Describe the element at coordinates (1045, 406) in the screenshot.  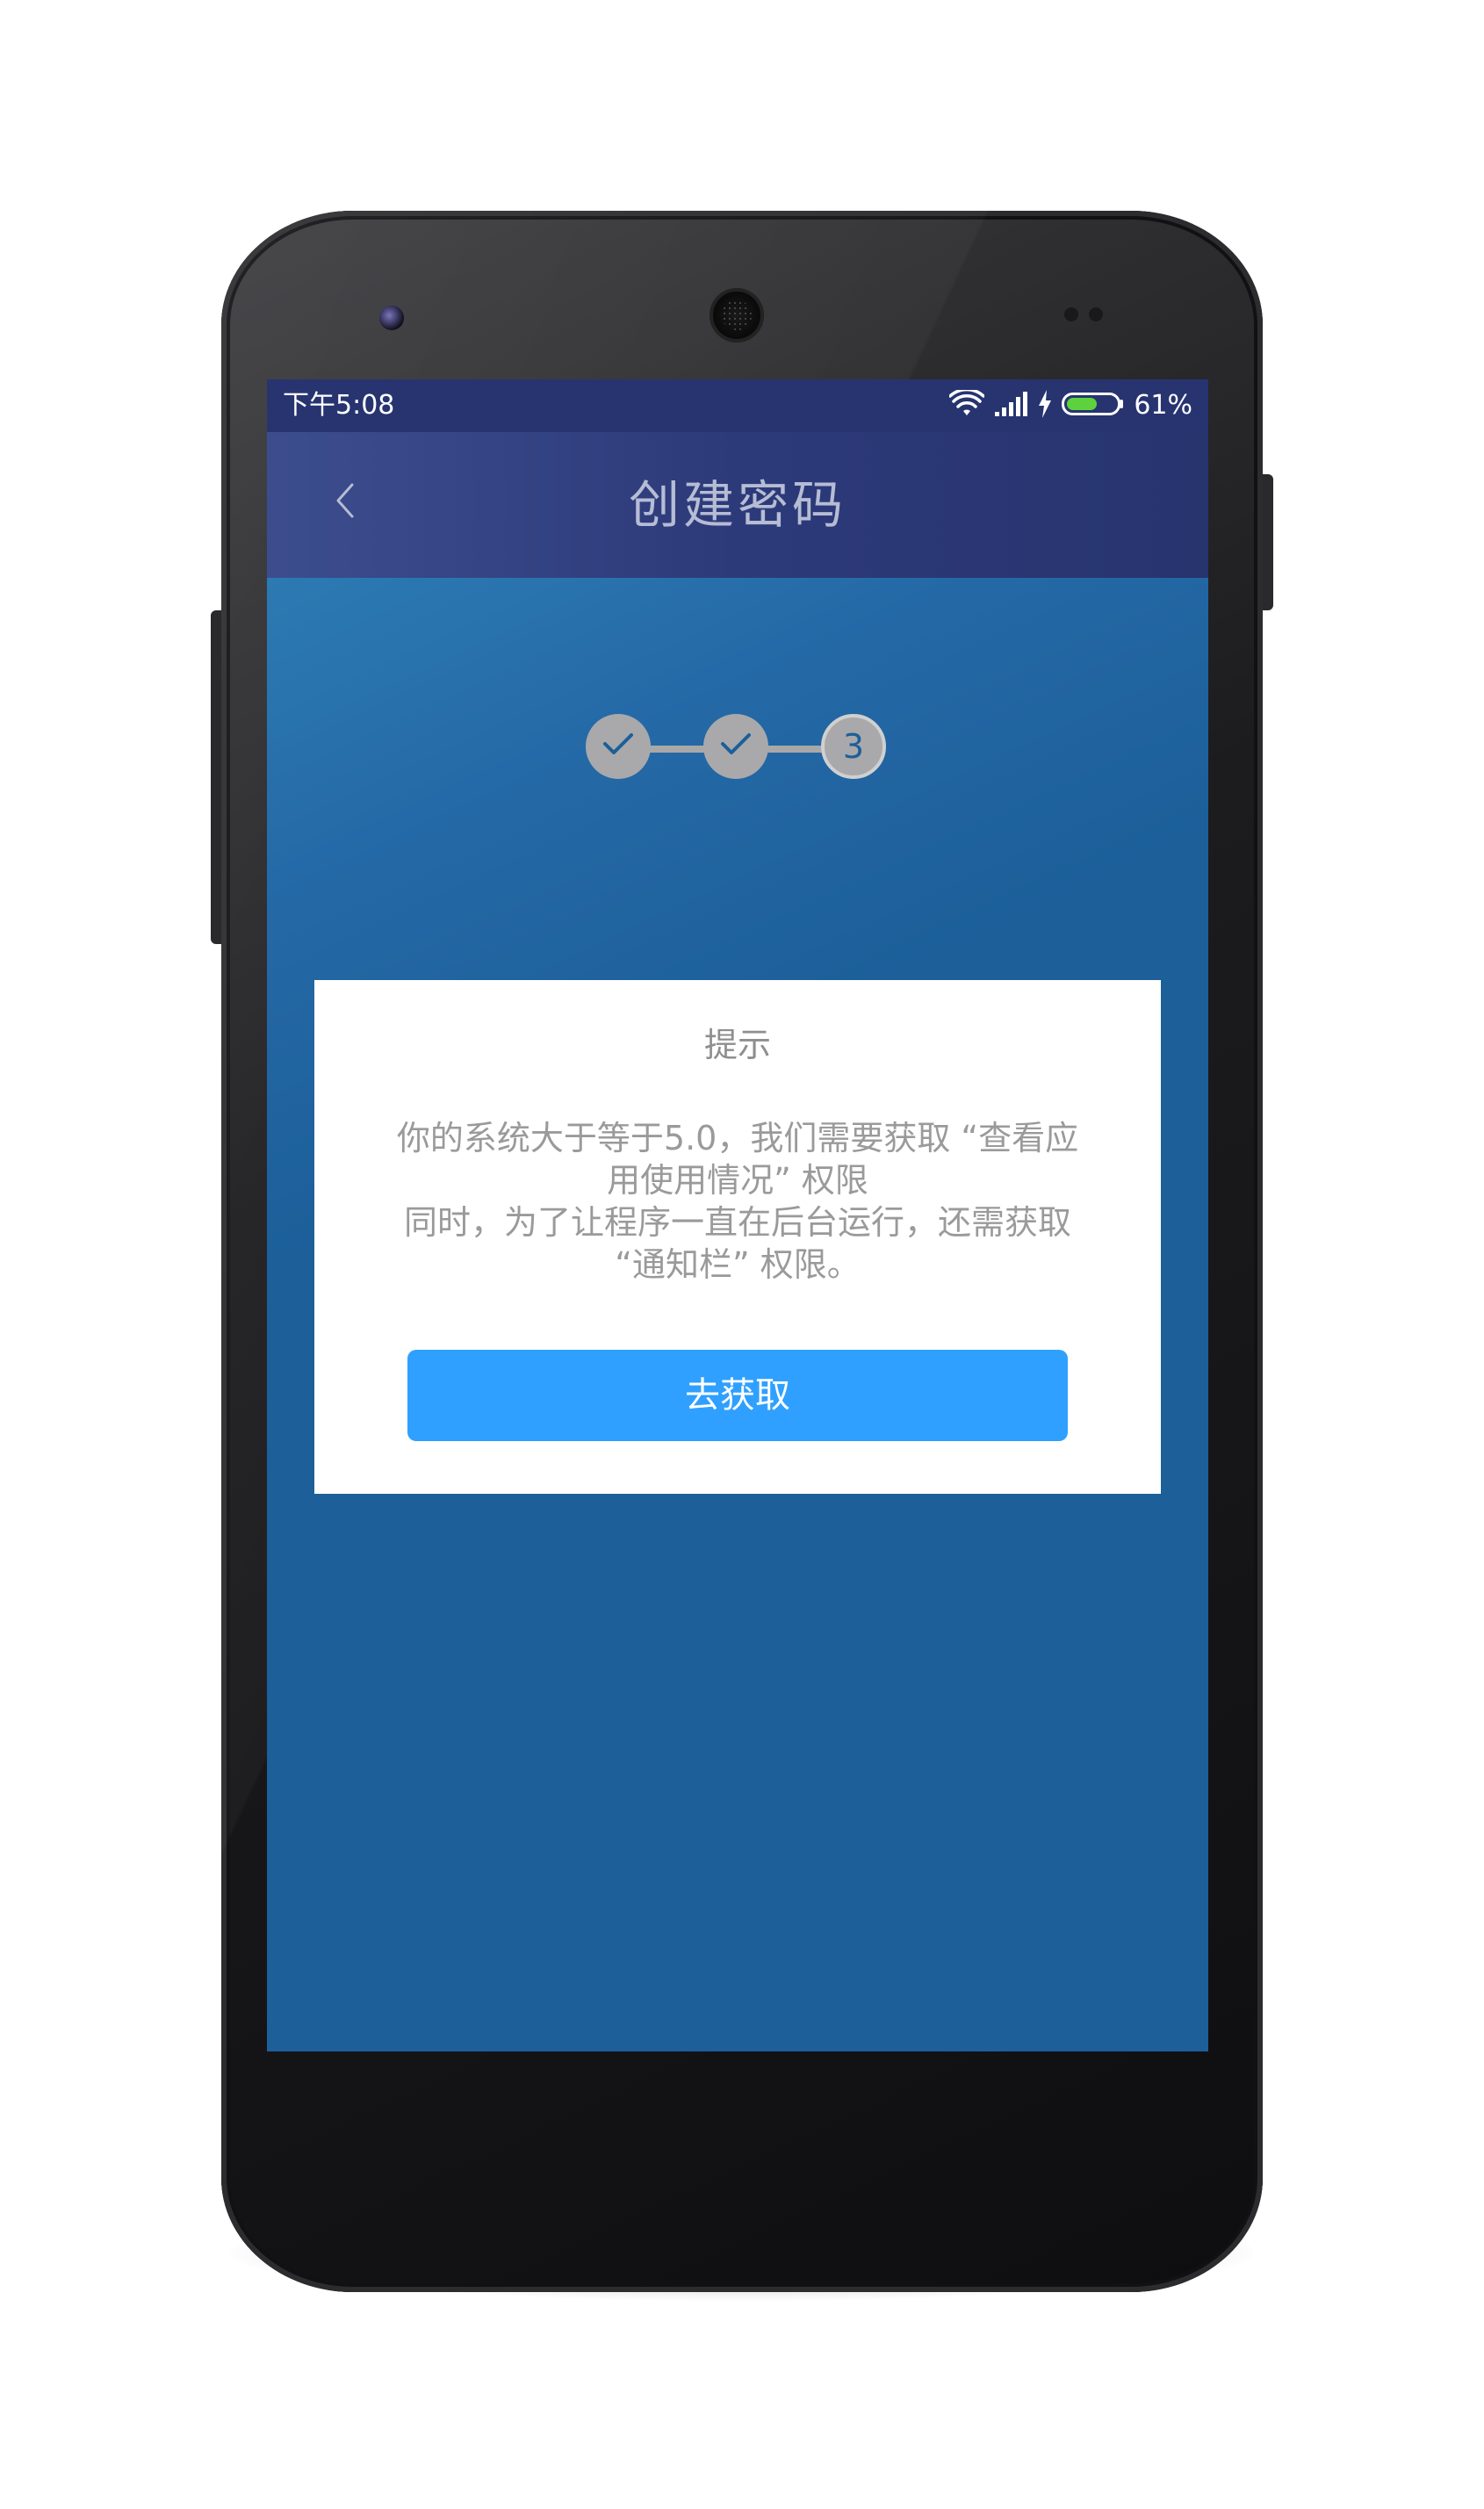
I see `charging-bolt-icon` at that location.